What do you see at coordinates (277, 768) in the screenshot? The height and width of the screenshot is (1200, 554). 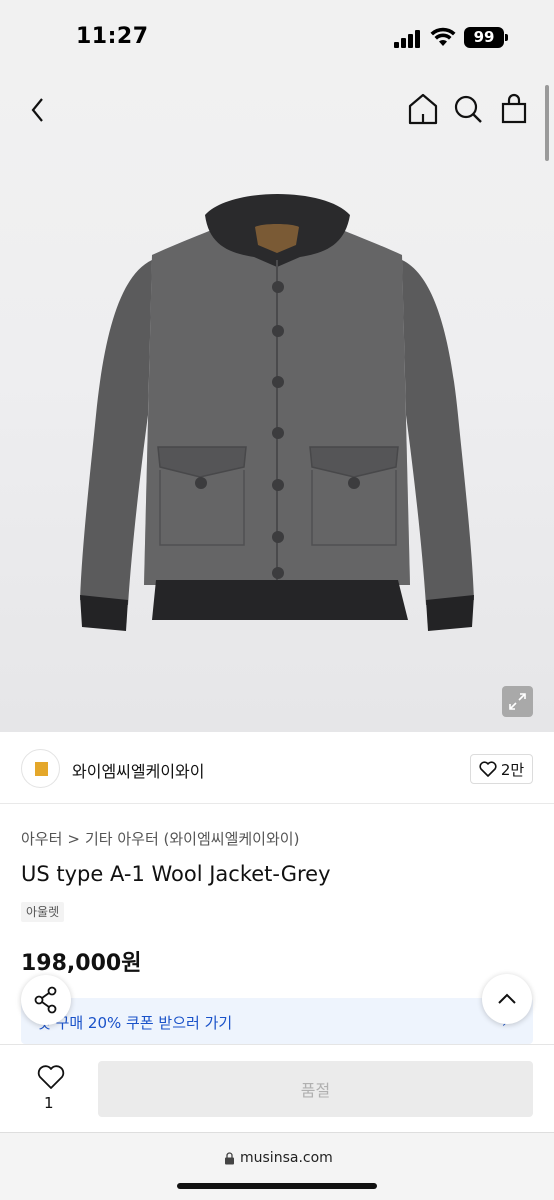 I see `store-row: 와이엠씨엘케이와이 2만` at bounding box center [277, 768].